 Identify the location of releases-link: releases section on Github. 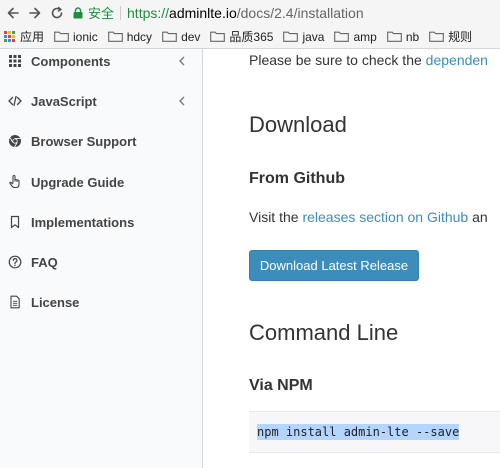
(385, 217).